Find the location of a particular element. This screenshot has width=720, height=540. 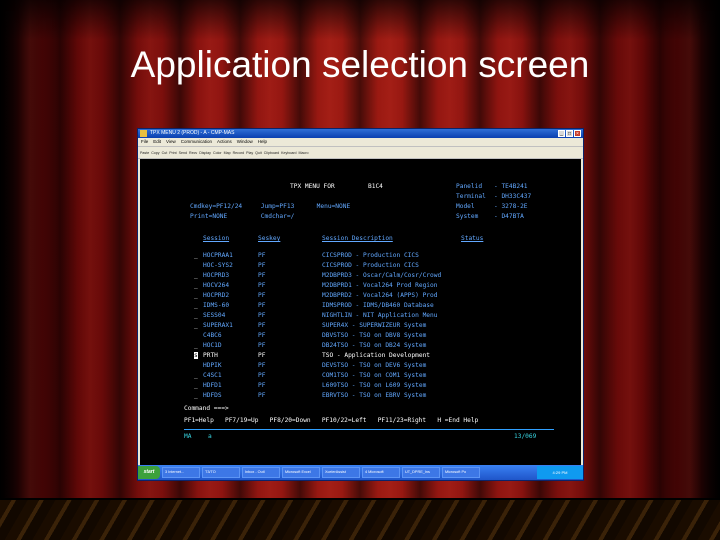

model-label: Model is located at coordinates (465, 206).